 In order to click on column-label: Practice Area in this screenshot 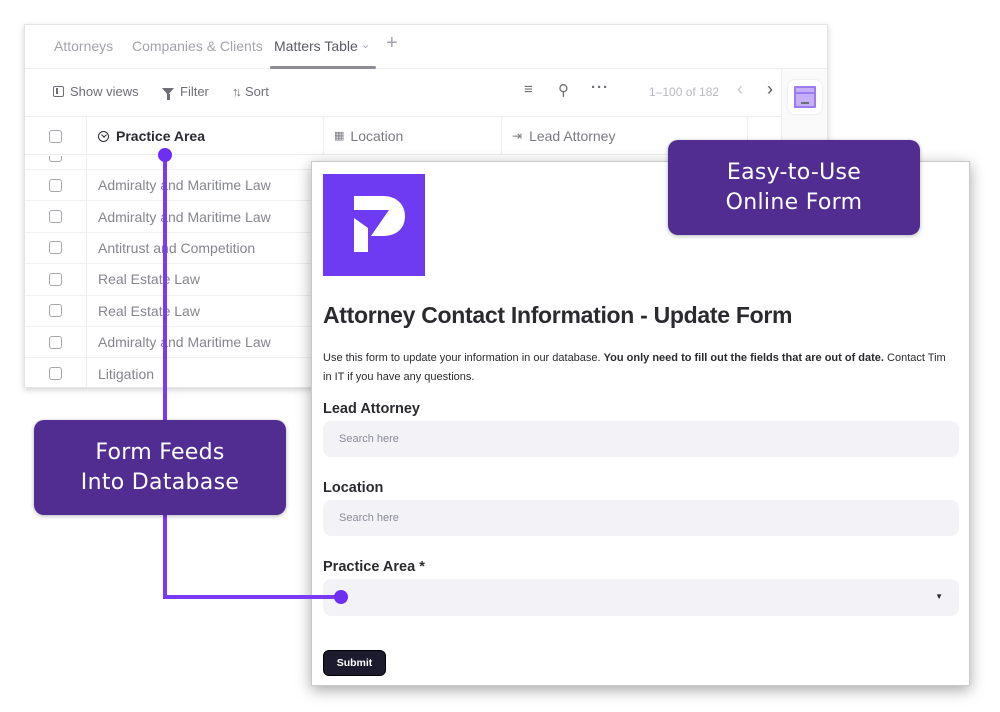, I will do `click(160, 136)`.